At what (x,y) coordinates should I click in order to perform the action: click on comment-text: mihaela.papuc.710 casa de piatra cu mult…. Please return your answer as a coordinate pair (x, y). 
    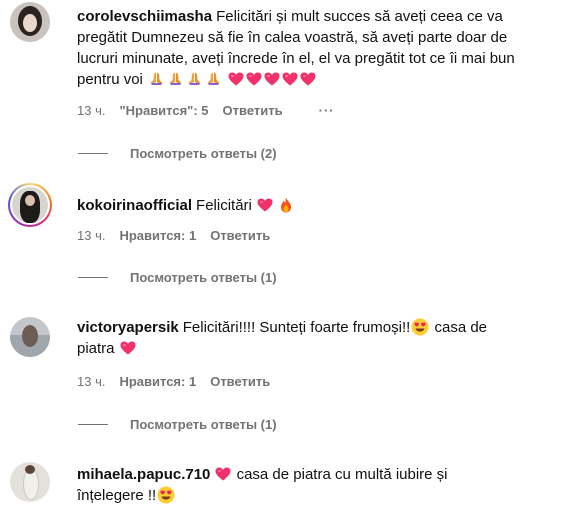
    Looking at the image, I should click on (297, 485).